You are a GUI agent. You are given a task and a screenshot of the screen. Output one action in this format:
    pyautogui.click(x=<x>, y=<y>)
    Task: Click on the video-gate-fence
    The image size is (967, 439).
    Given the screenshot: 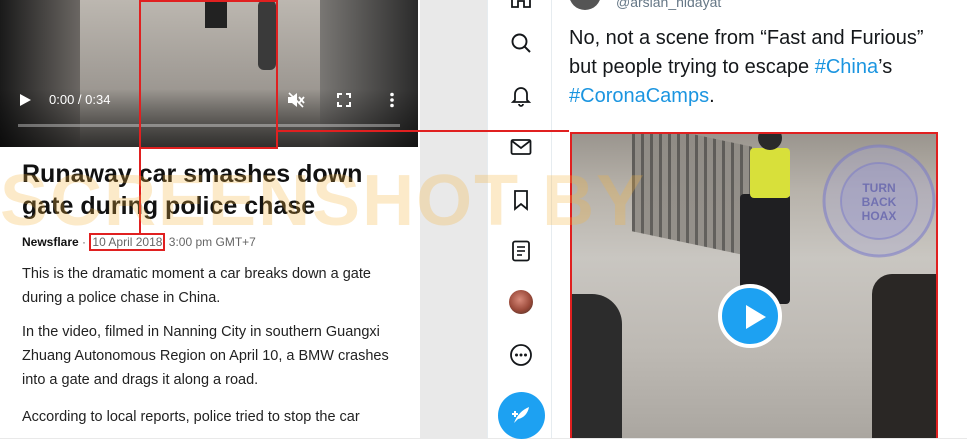 What is the action you would take?
    pyautogui.click(x=692, y=195)
    